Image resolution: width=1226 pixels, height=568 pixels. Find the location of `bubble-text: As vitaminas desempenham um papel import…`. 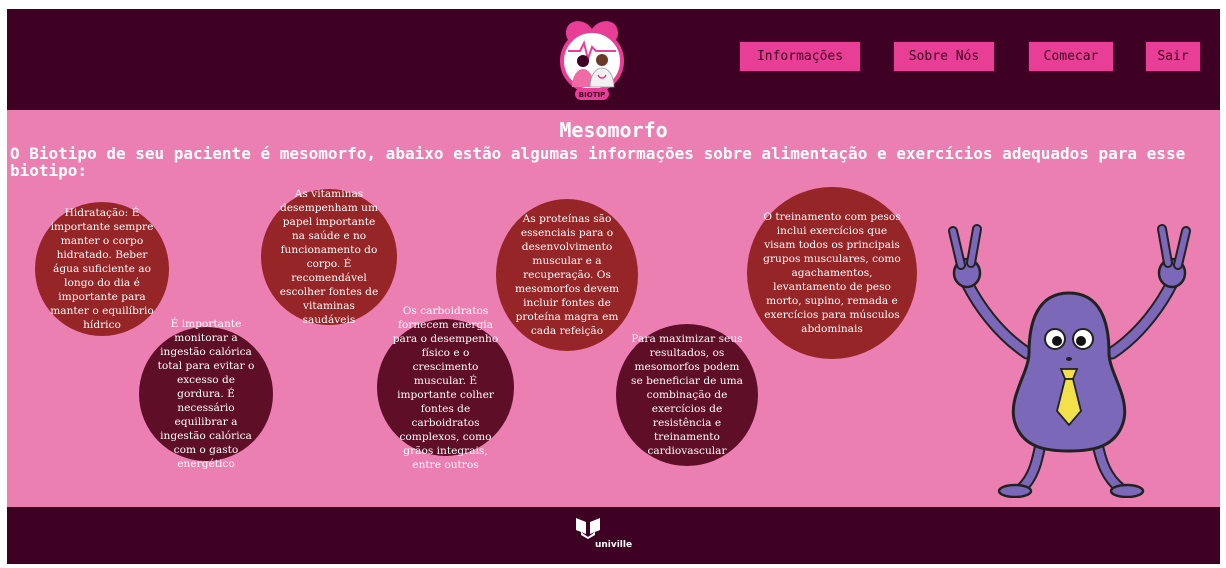

bubble-text: As vitaminas desempenham um papel import… is located at coordinates (329, 257).